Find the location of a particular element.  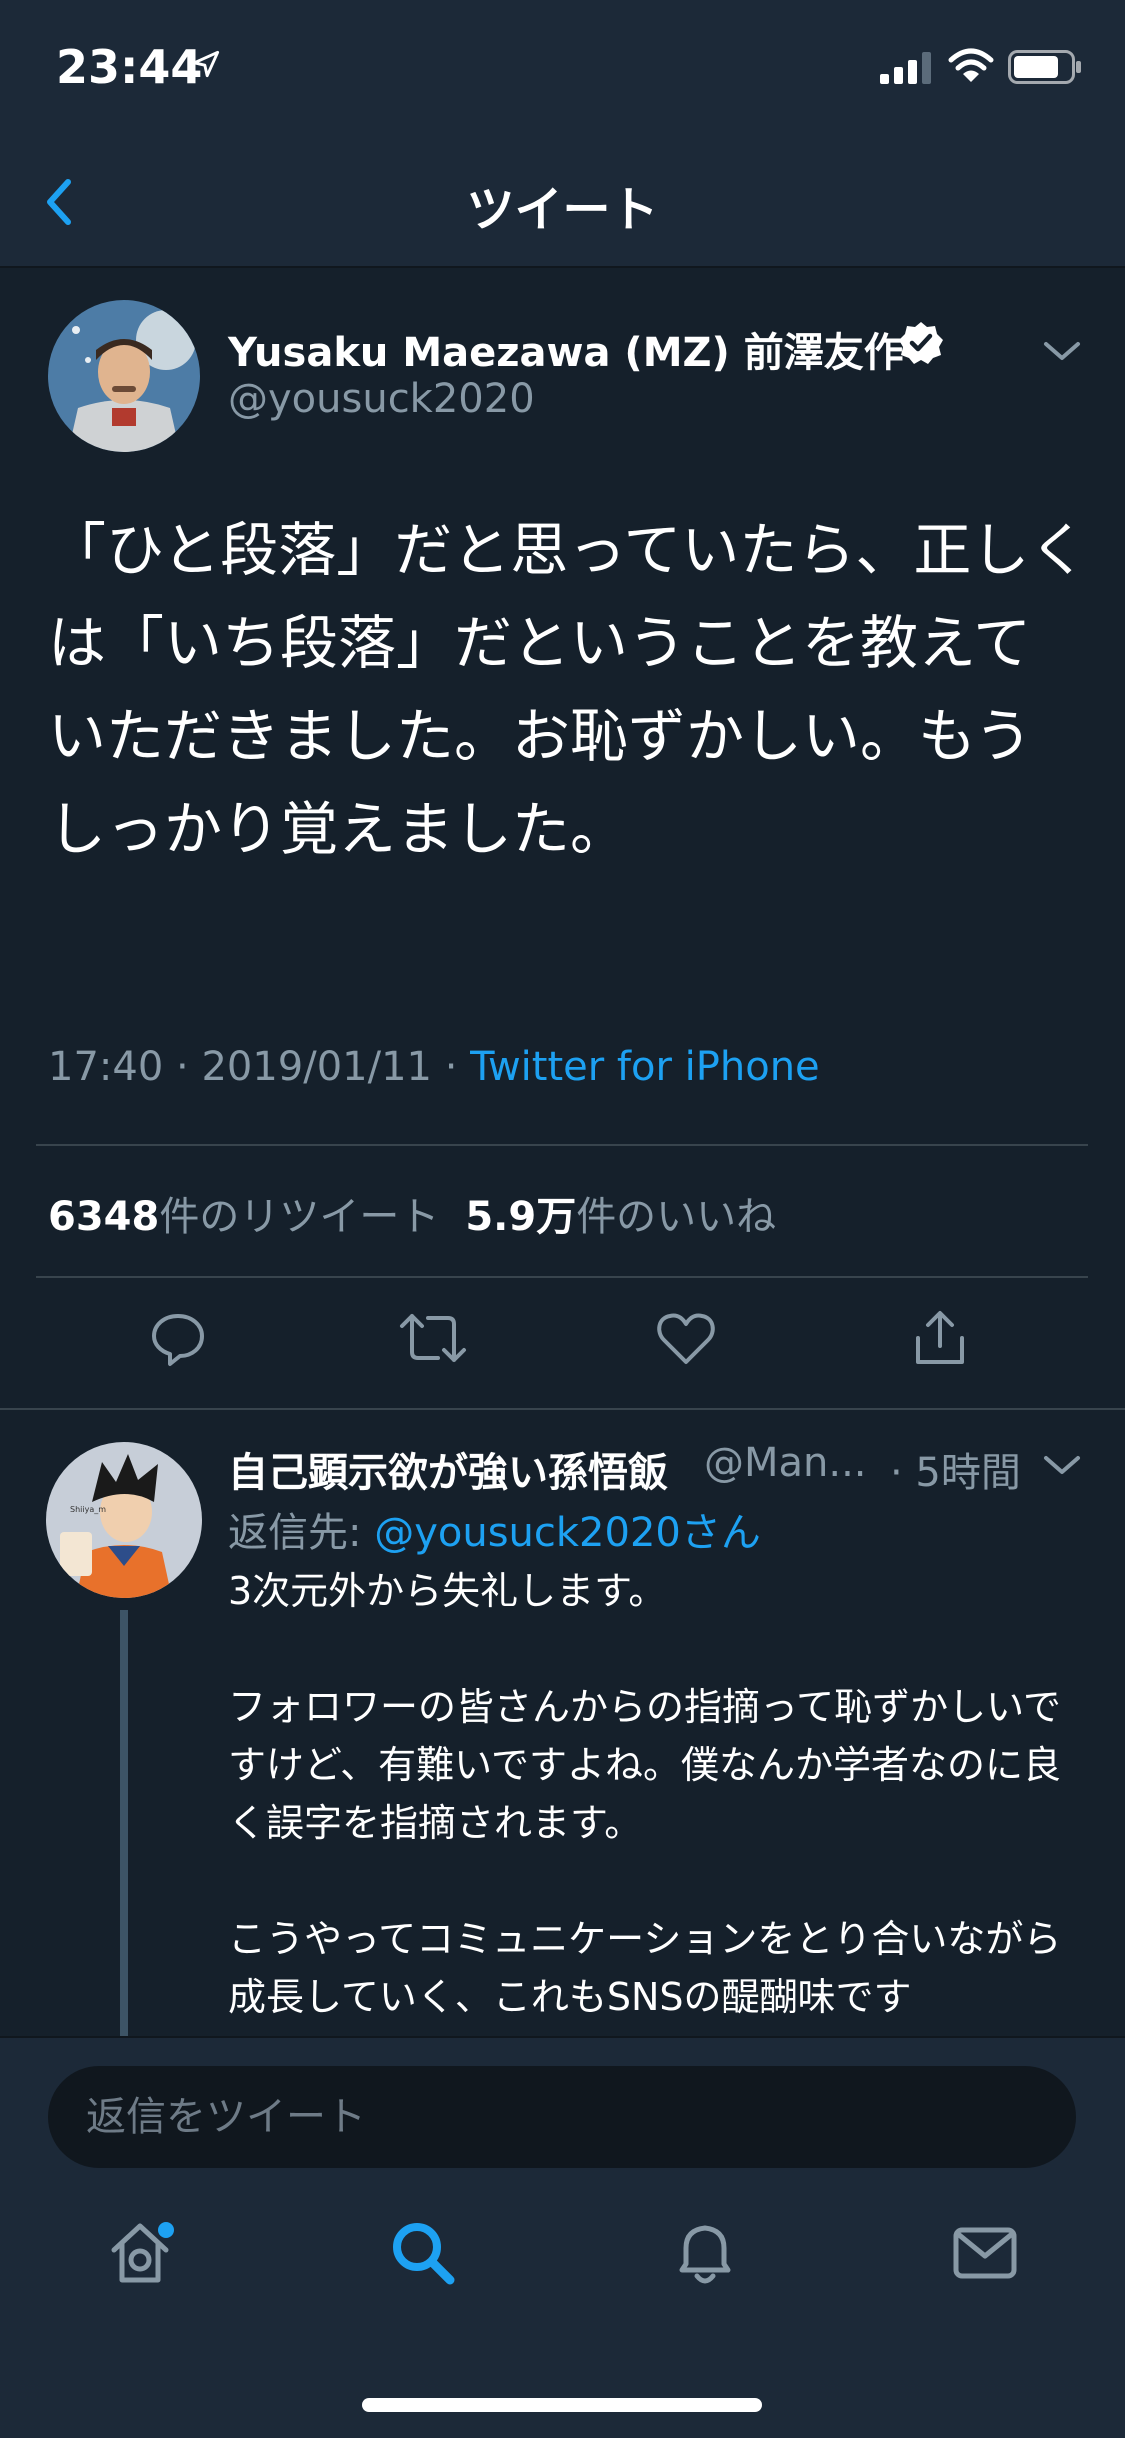

author-avatar is located at coordinates (124, 376).